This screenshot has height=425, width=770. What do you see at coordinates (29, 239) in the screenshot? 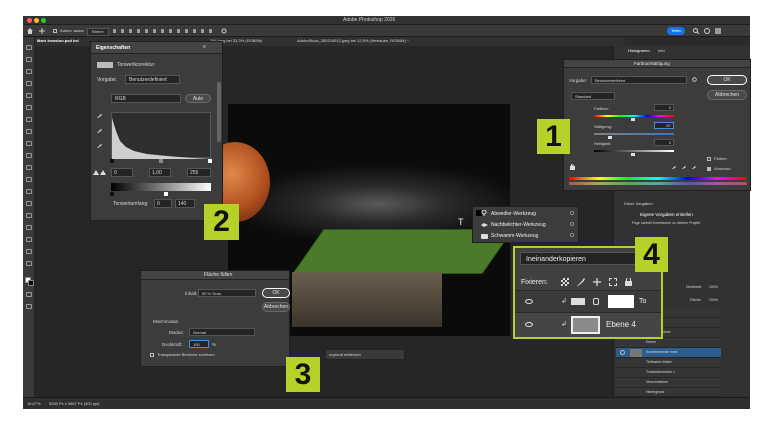
I see `shape-tool-icon` at bounding box center [29, 239].